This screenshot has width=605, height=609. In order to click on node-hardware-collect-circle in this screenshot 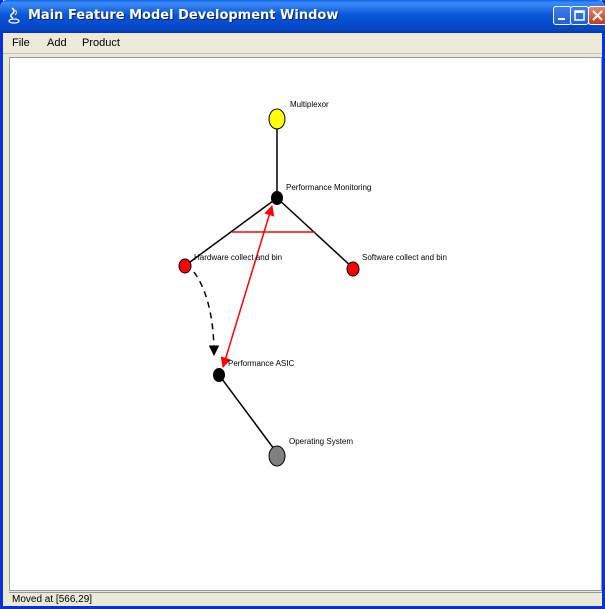, I will do `click(185, 266)`.